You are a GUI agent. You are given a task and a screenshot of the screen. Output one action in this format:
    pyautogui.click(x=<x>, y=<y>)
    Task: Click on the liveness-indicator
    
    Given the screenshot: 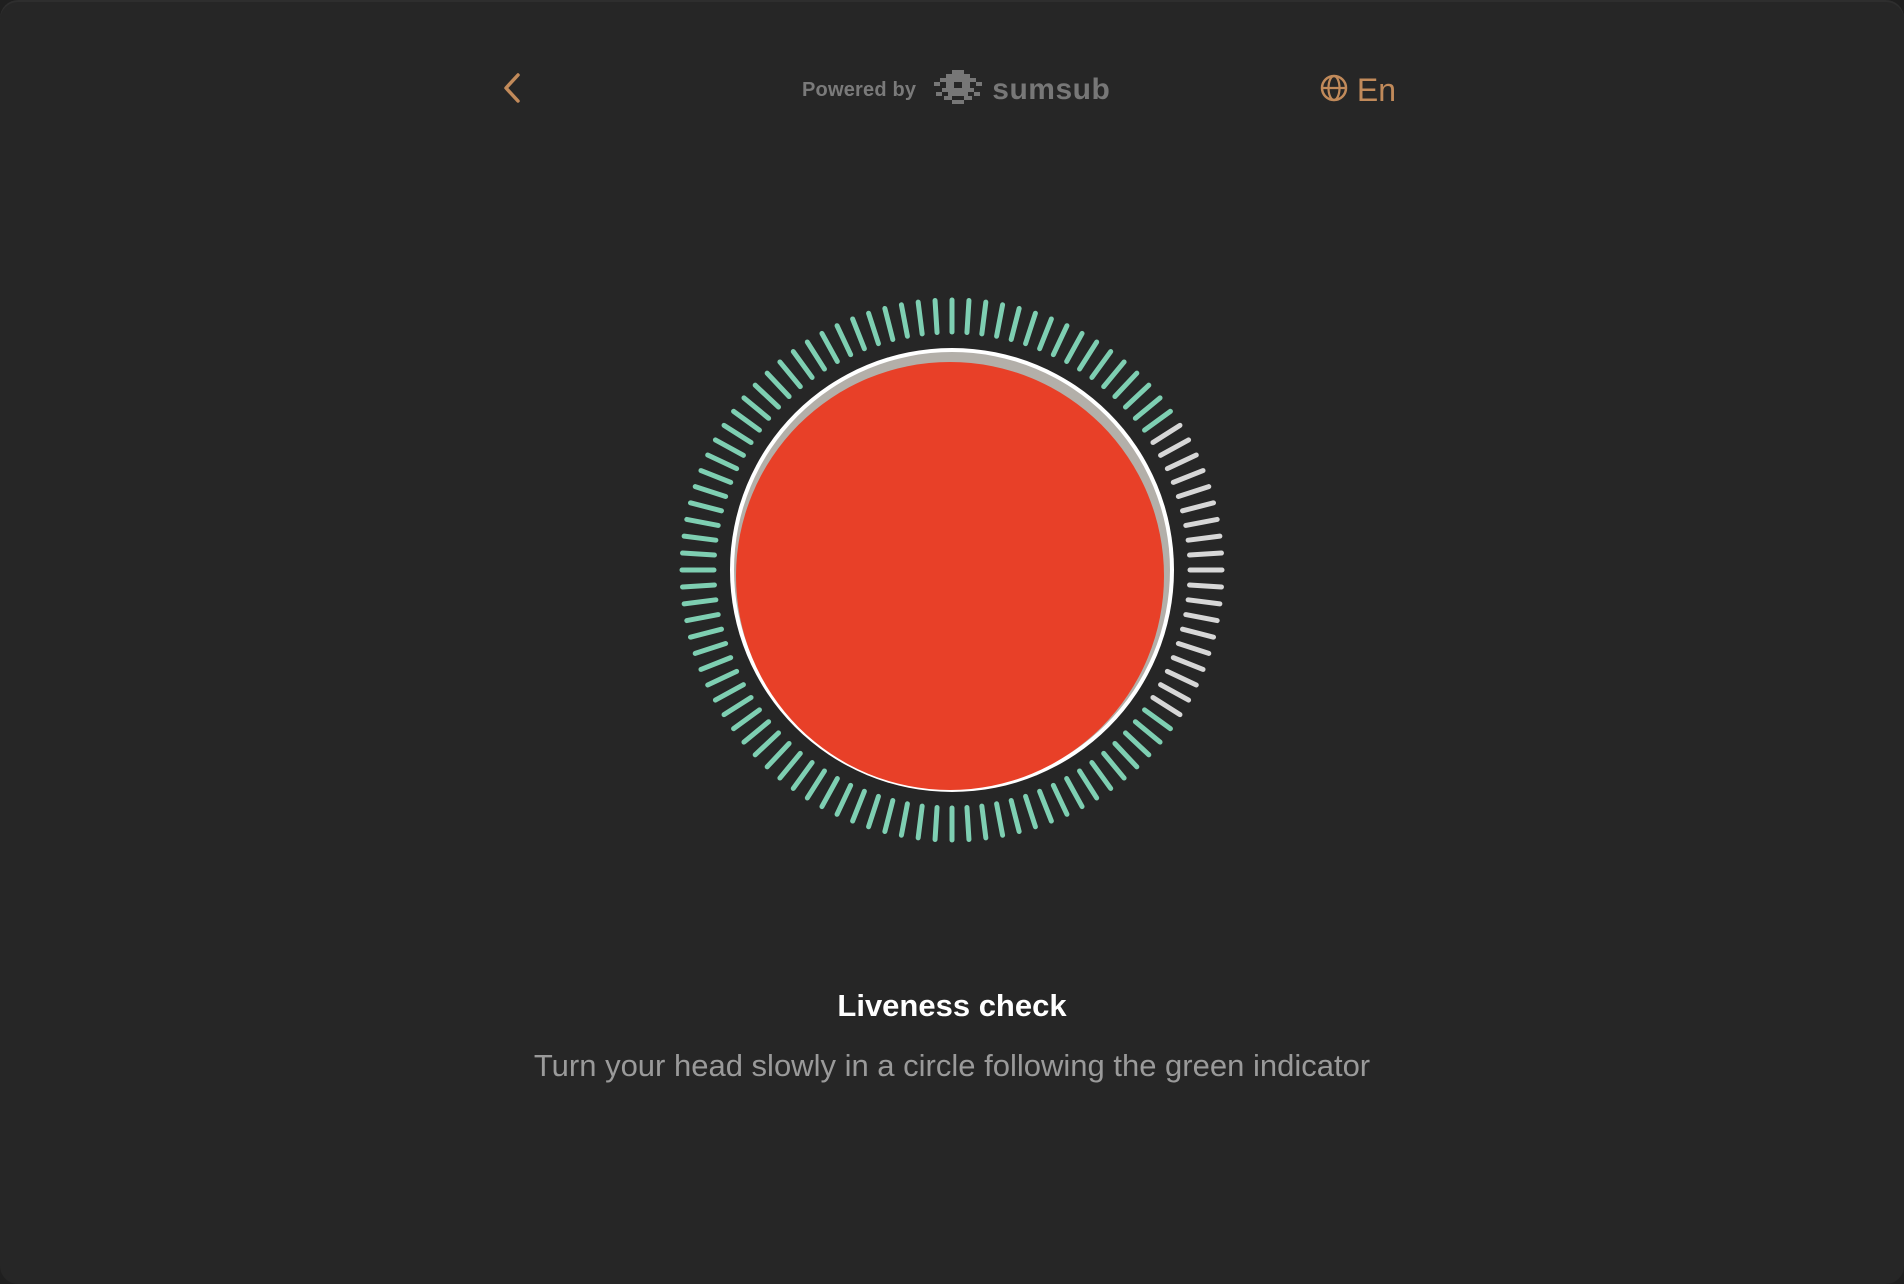 What is the action you would take?
    pyautogui.click(x=952, y=570)
    